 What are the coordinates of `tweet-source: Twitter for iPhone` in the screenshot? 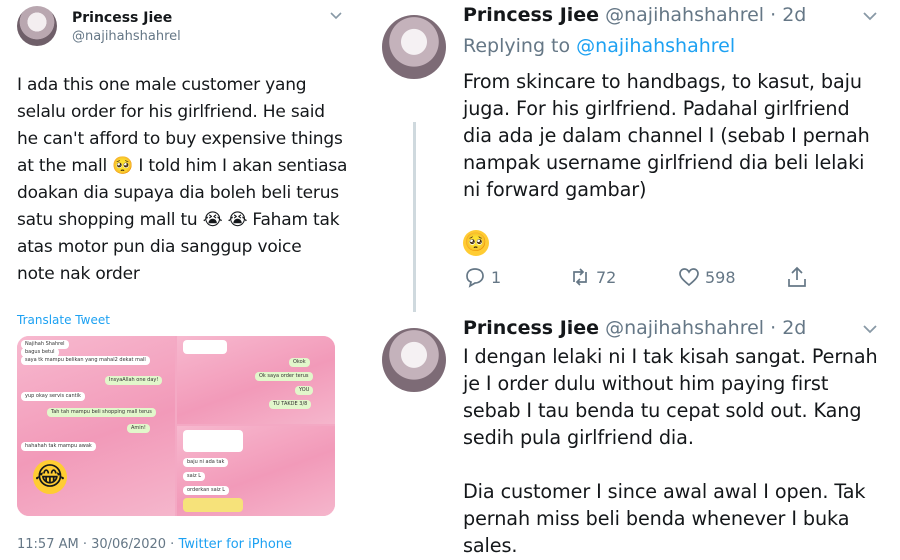 It's located at (235, 544).